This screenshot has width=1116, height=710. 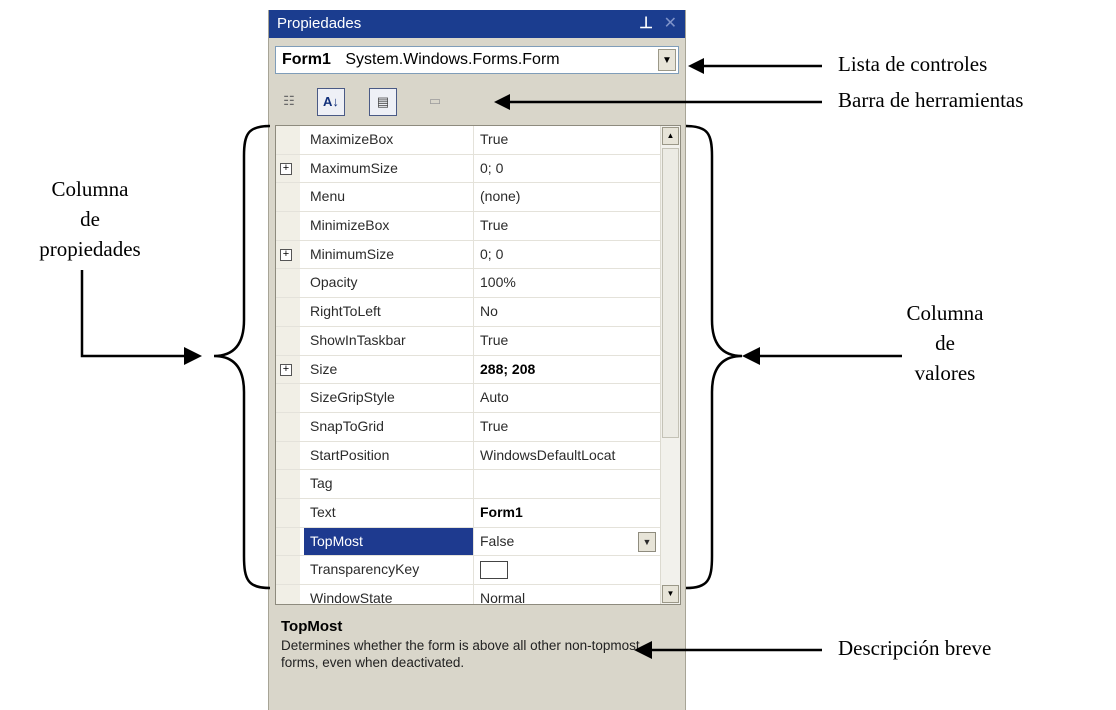 I want to click on close-icon: ✕, so click(x=670, y=24).